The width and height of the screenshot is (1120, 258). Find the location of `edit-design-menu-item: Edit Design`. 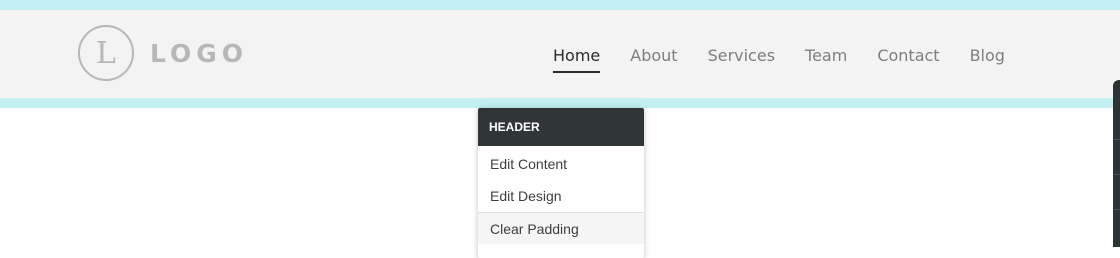

edit-design-menu-item: Edit Design is located at coordinates (561, 196).